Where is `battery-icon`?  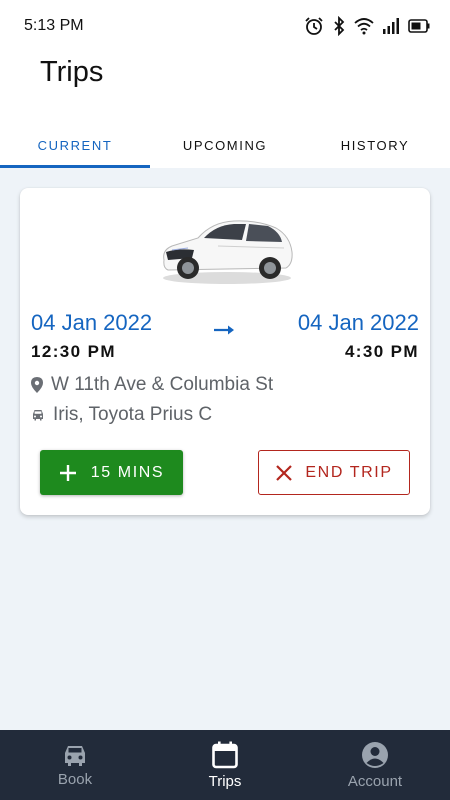 battery-icon is located at coordinates (419, 26).